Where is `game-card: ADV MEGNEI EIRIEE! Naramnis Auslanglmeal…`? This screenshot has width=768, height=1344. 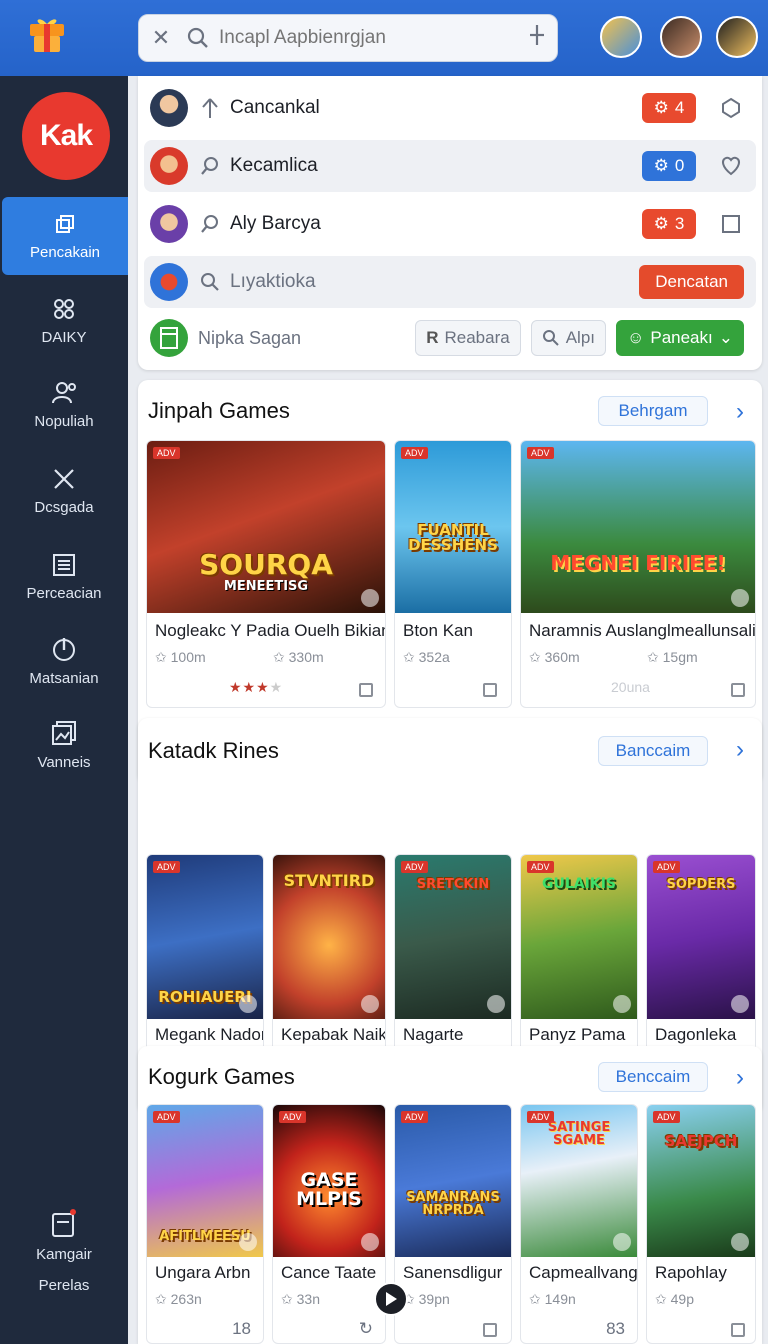 game-card: ADV MEGNEI EIRIEE! Naramnis Auslanglmeal… is located at coordinates (638, 574).